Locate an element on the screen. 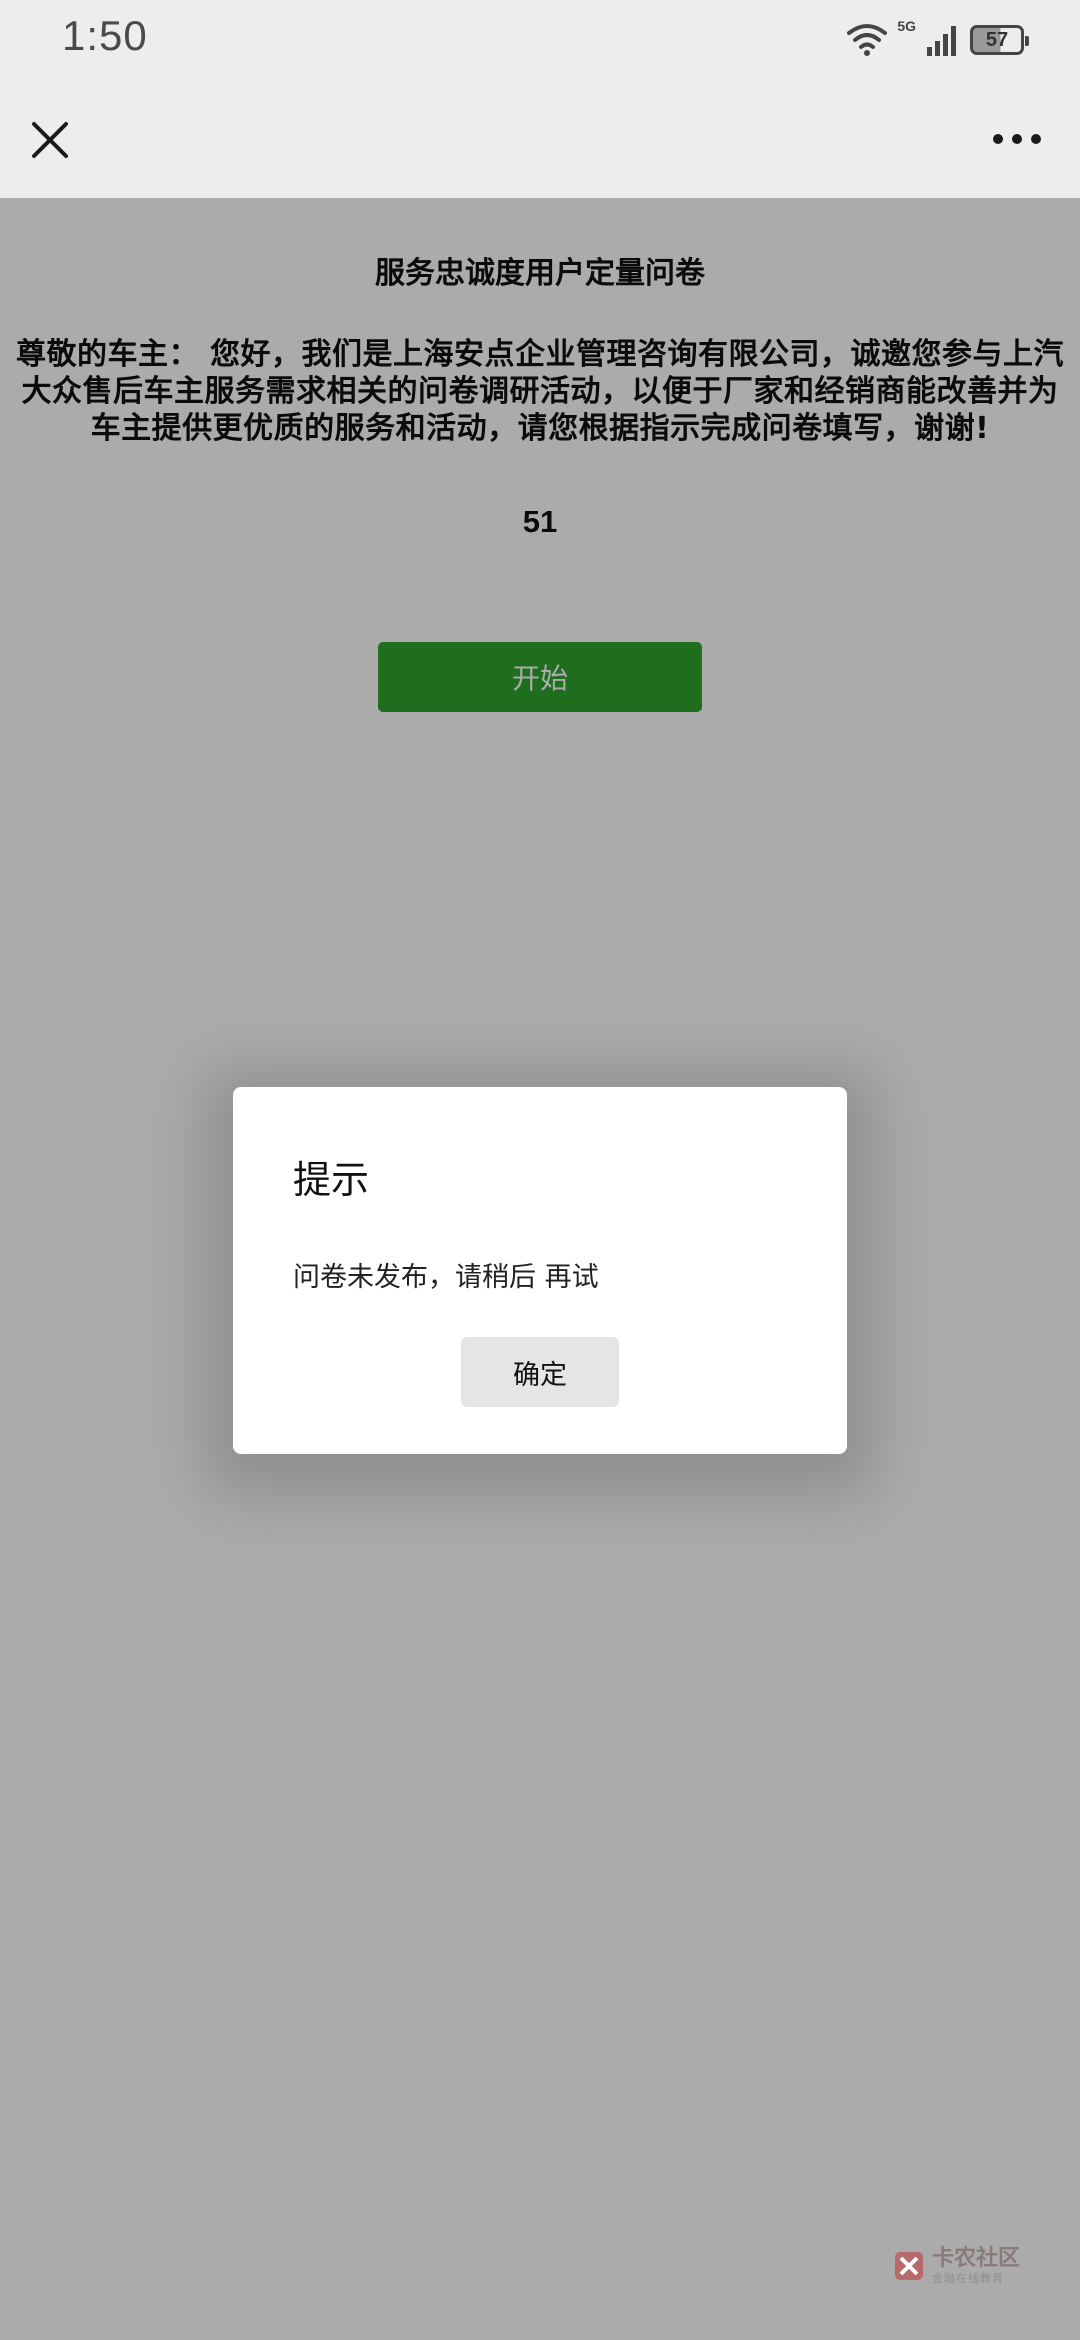 The width and height of the screenshot is (1080, 2340). watermark-text: 卡农社区 金融在线教育 is located at coordinates (975, 2265).